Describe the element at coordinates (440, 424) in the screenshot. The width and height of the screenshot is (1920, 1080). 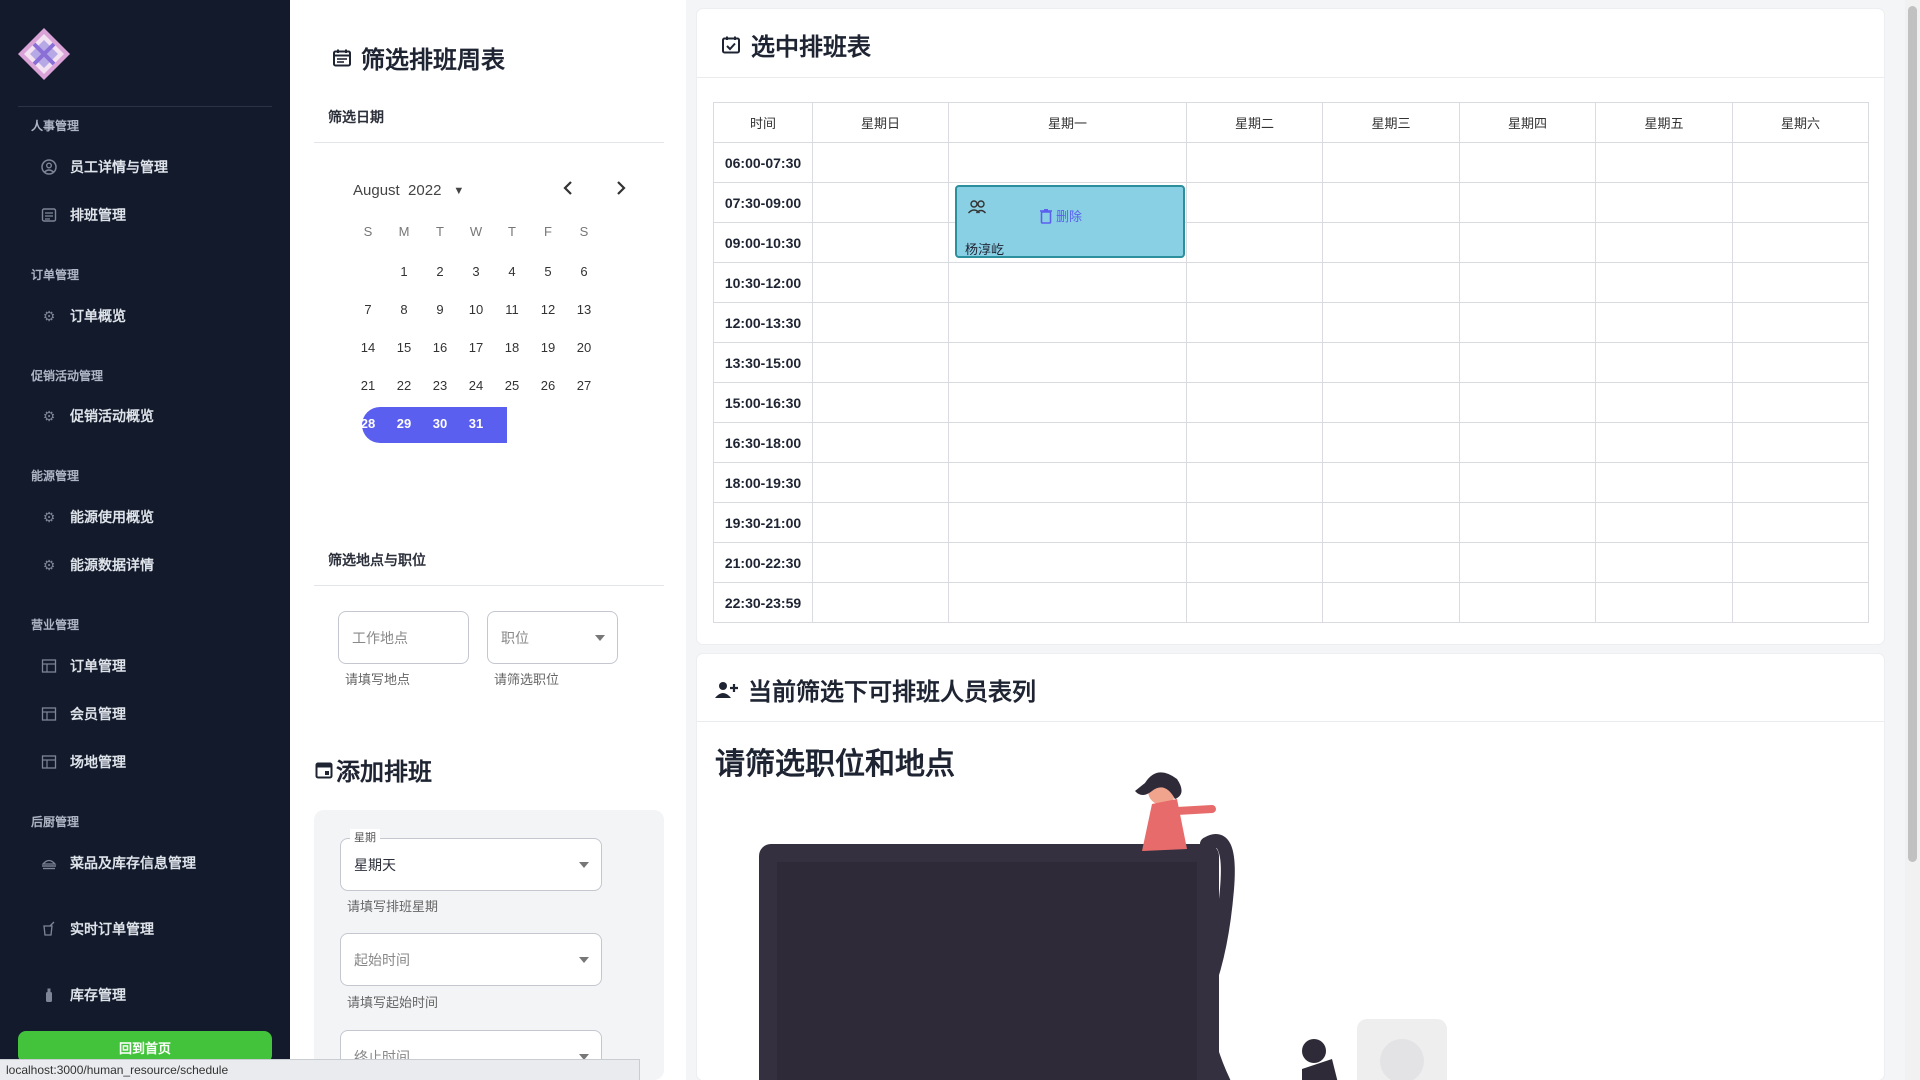
I see `calendar-day: 30` at that location.